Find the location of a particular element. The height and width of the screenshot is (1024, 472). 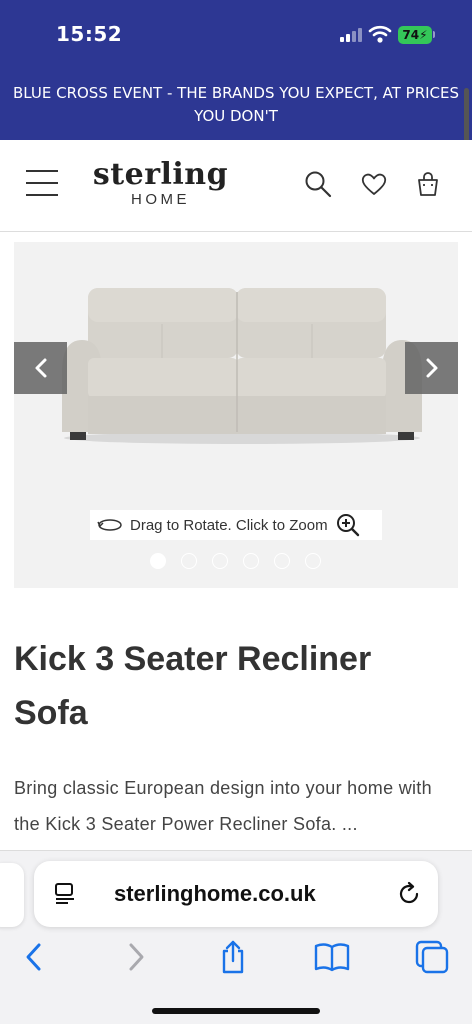

reload-icon is located at coordinates (409, 894).